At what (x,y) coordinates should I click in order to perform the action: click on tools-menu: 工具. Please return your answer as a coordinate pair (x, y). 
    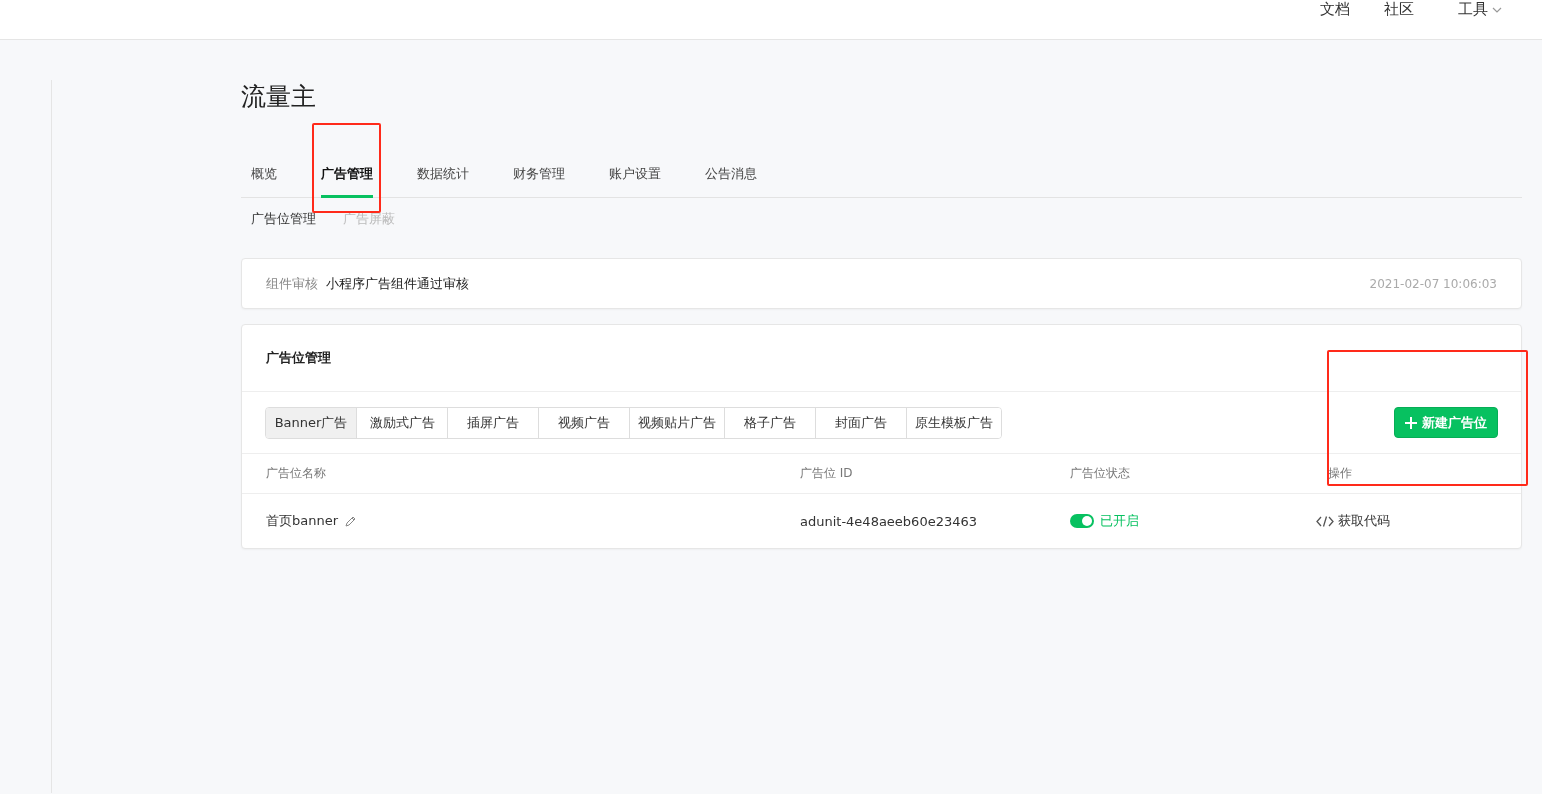
    Looking at the image, I should click on (1480, 9).